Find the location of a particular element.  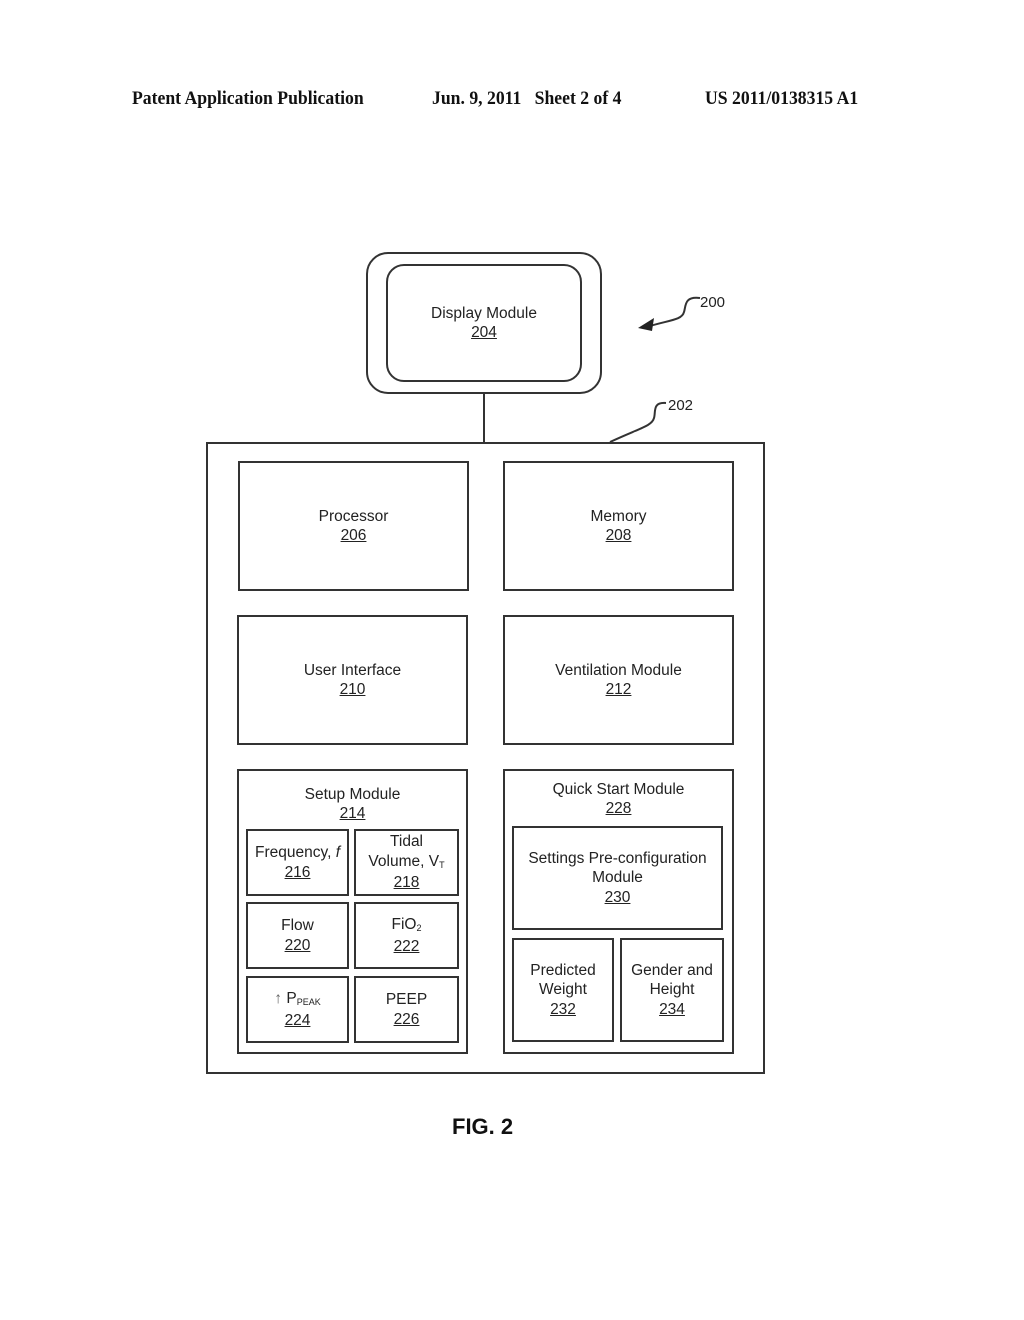

flow-box: Flow 220 is located at coordinates (297, 935).